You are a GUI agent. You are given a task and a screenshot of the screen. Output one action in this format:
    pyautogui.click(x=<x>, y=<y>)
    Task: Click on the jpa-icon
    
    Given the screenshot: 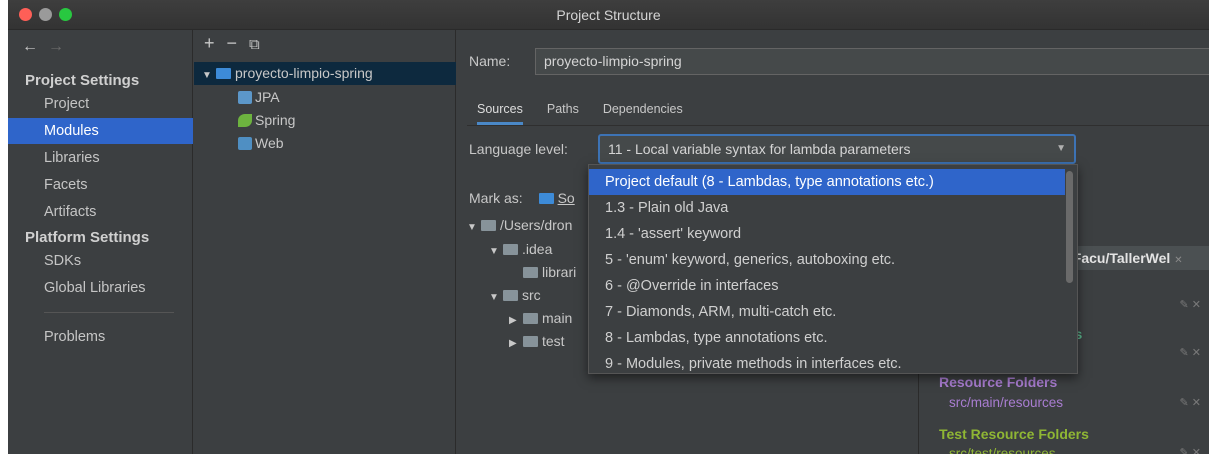 What is the action you would take?
    pyautogui.click(x=245, y=97)
    